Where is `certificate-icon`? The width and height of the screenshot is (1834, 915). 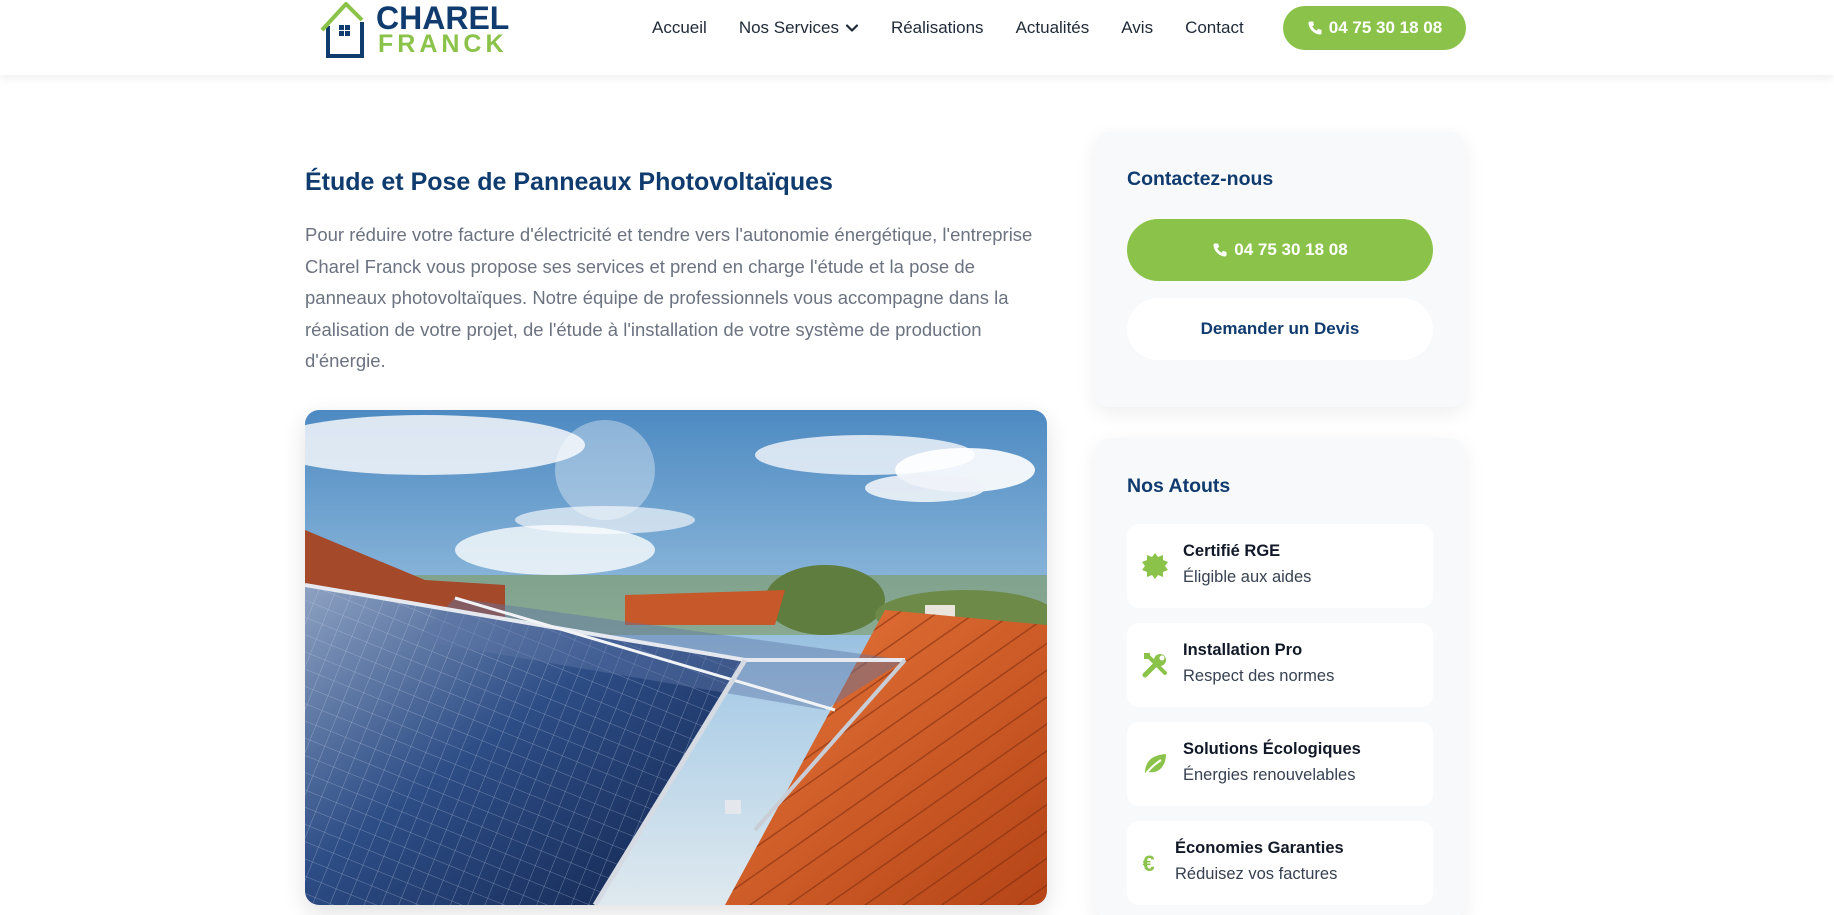
certificate-icon is located at coordinates (1155, 566).